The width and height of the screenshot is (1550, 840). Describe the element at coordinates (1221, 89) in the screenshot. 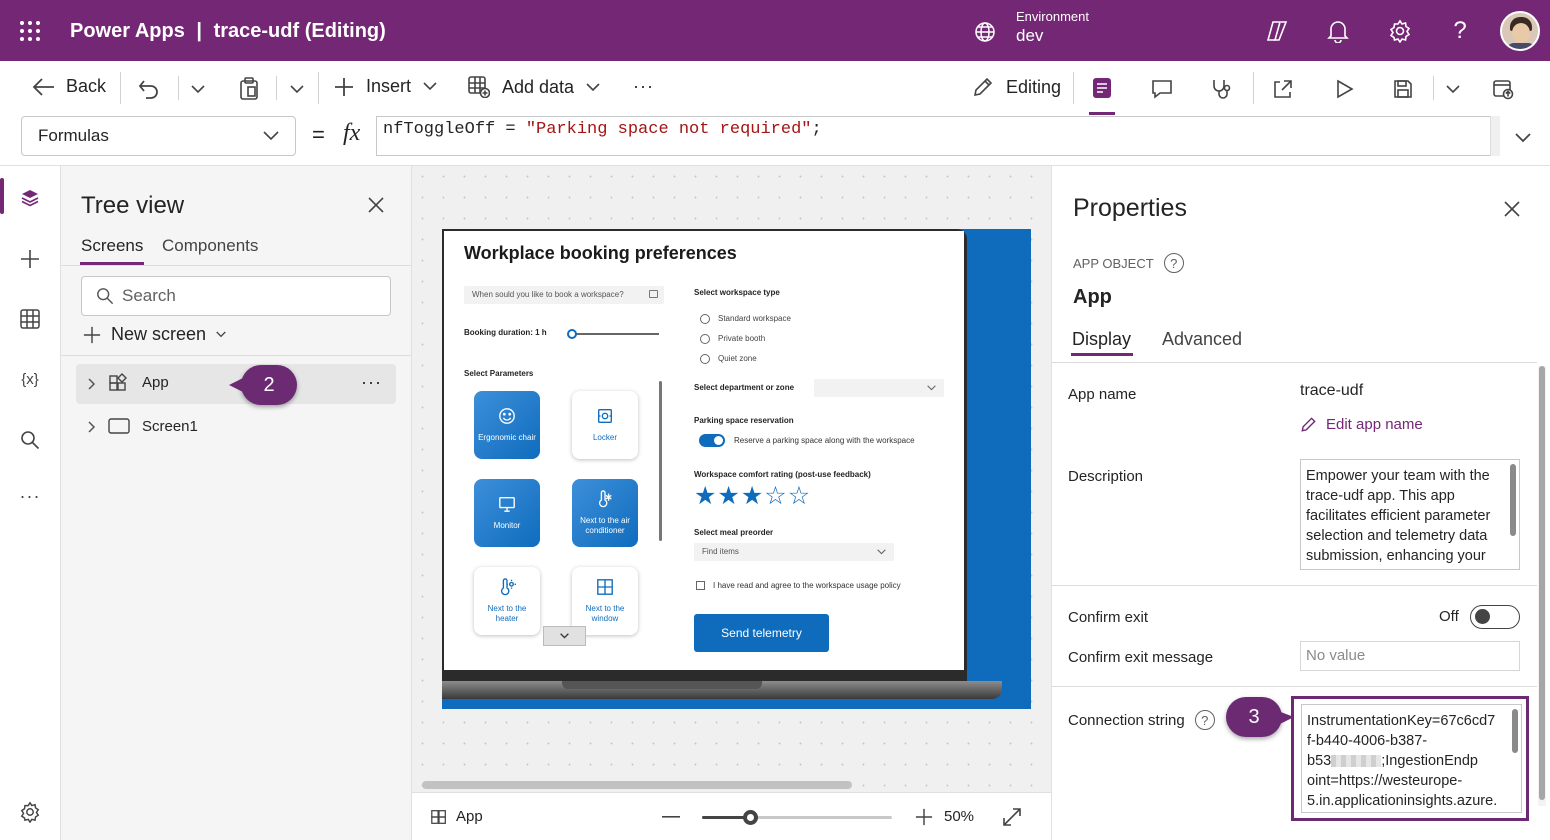

I see `stethoscope-icon` at that location.